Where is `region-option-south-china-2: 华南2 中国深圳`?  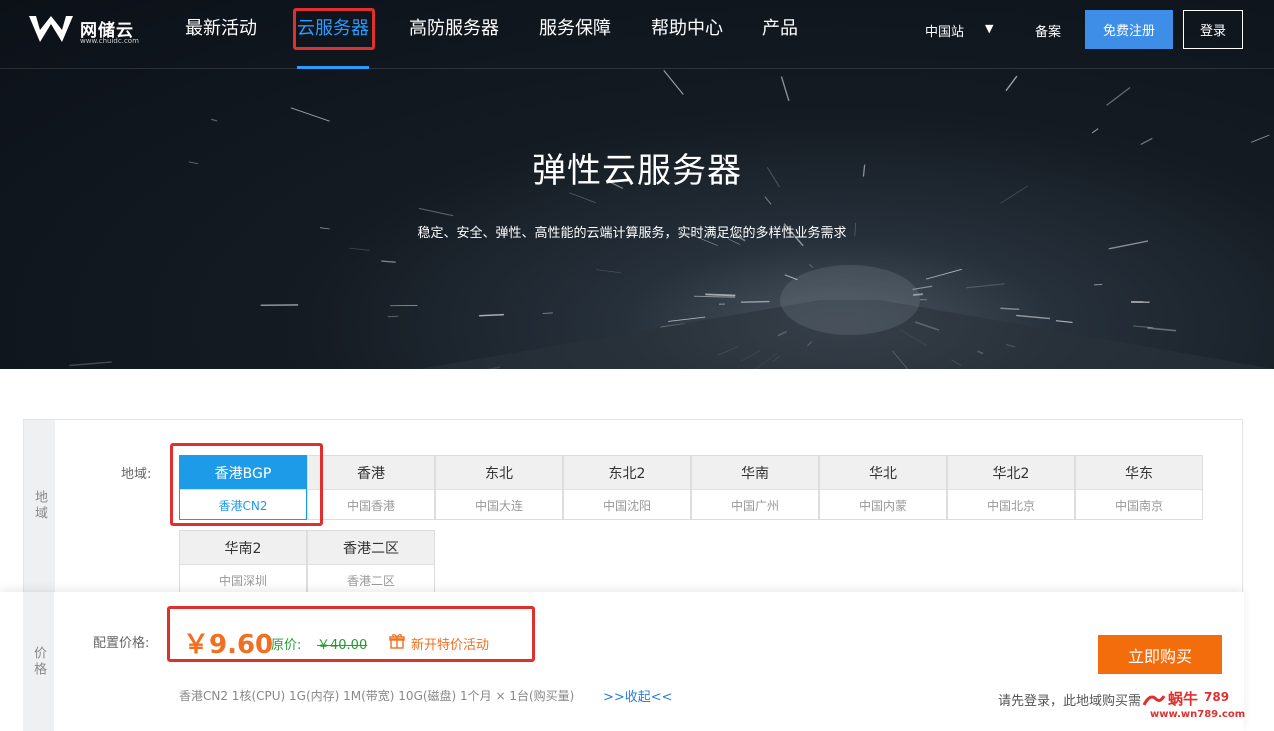 region-option-south-china-2: 华南2 中国深圳 is located at coordinates (243, 562).